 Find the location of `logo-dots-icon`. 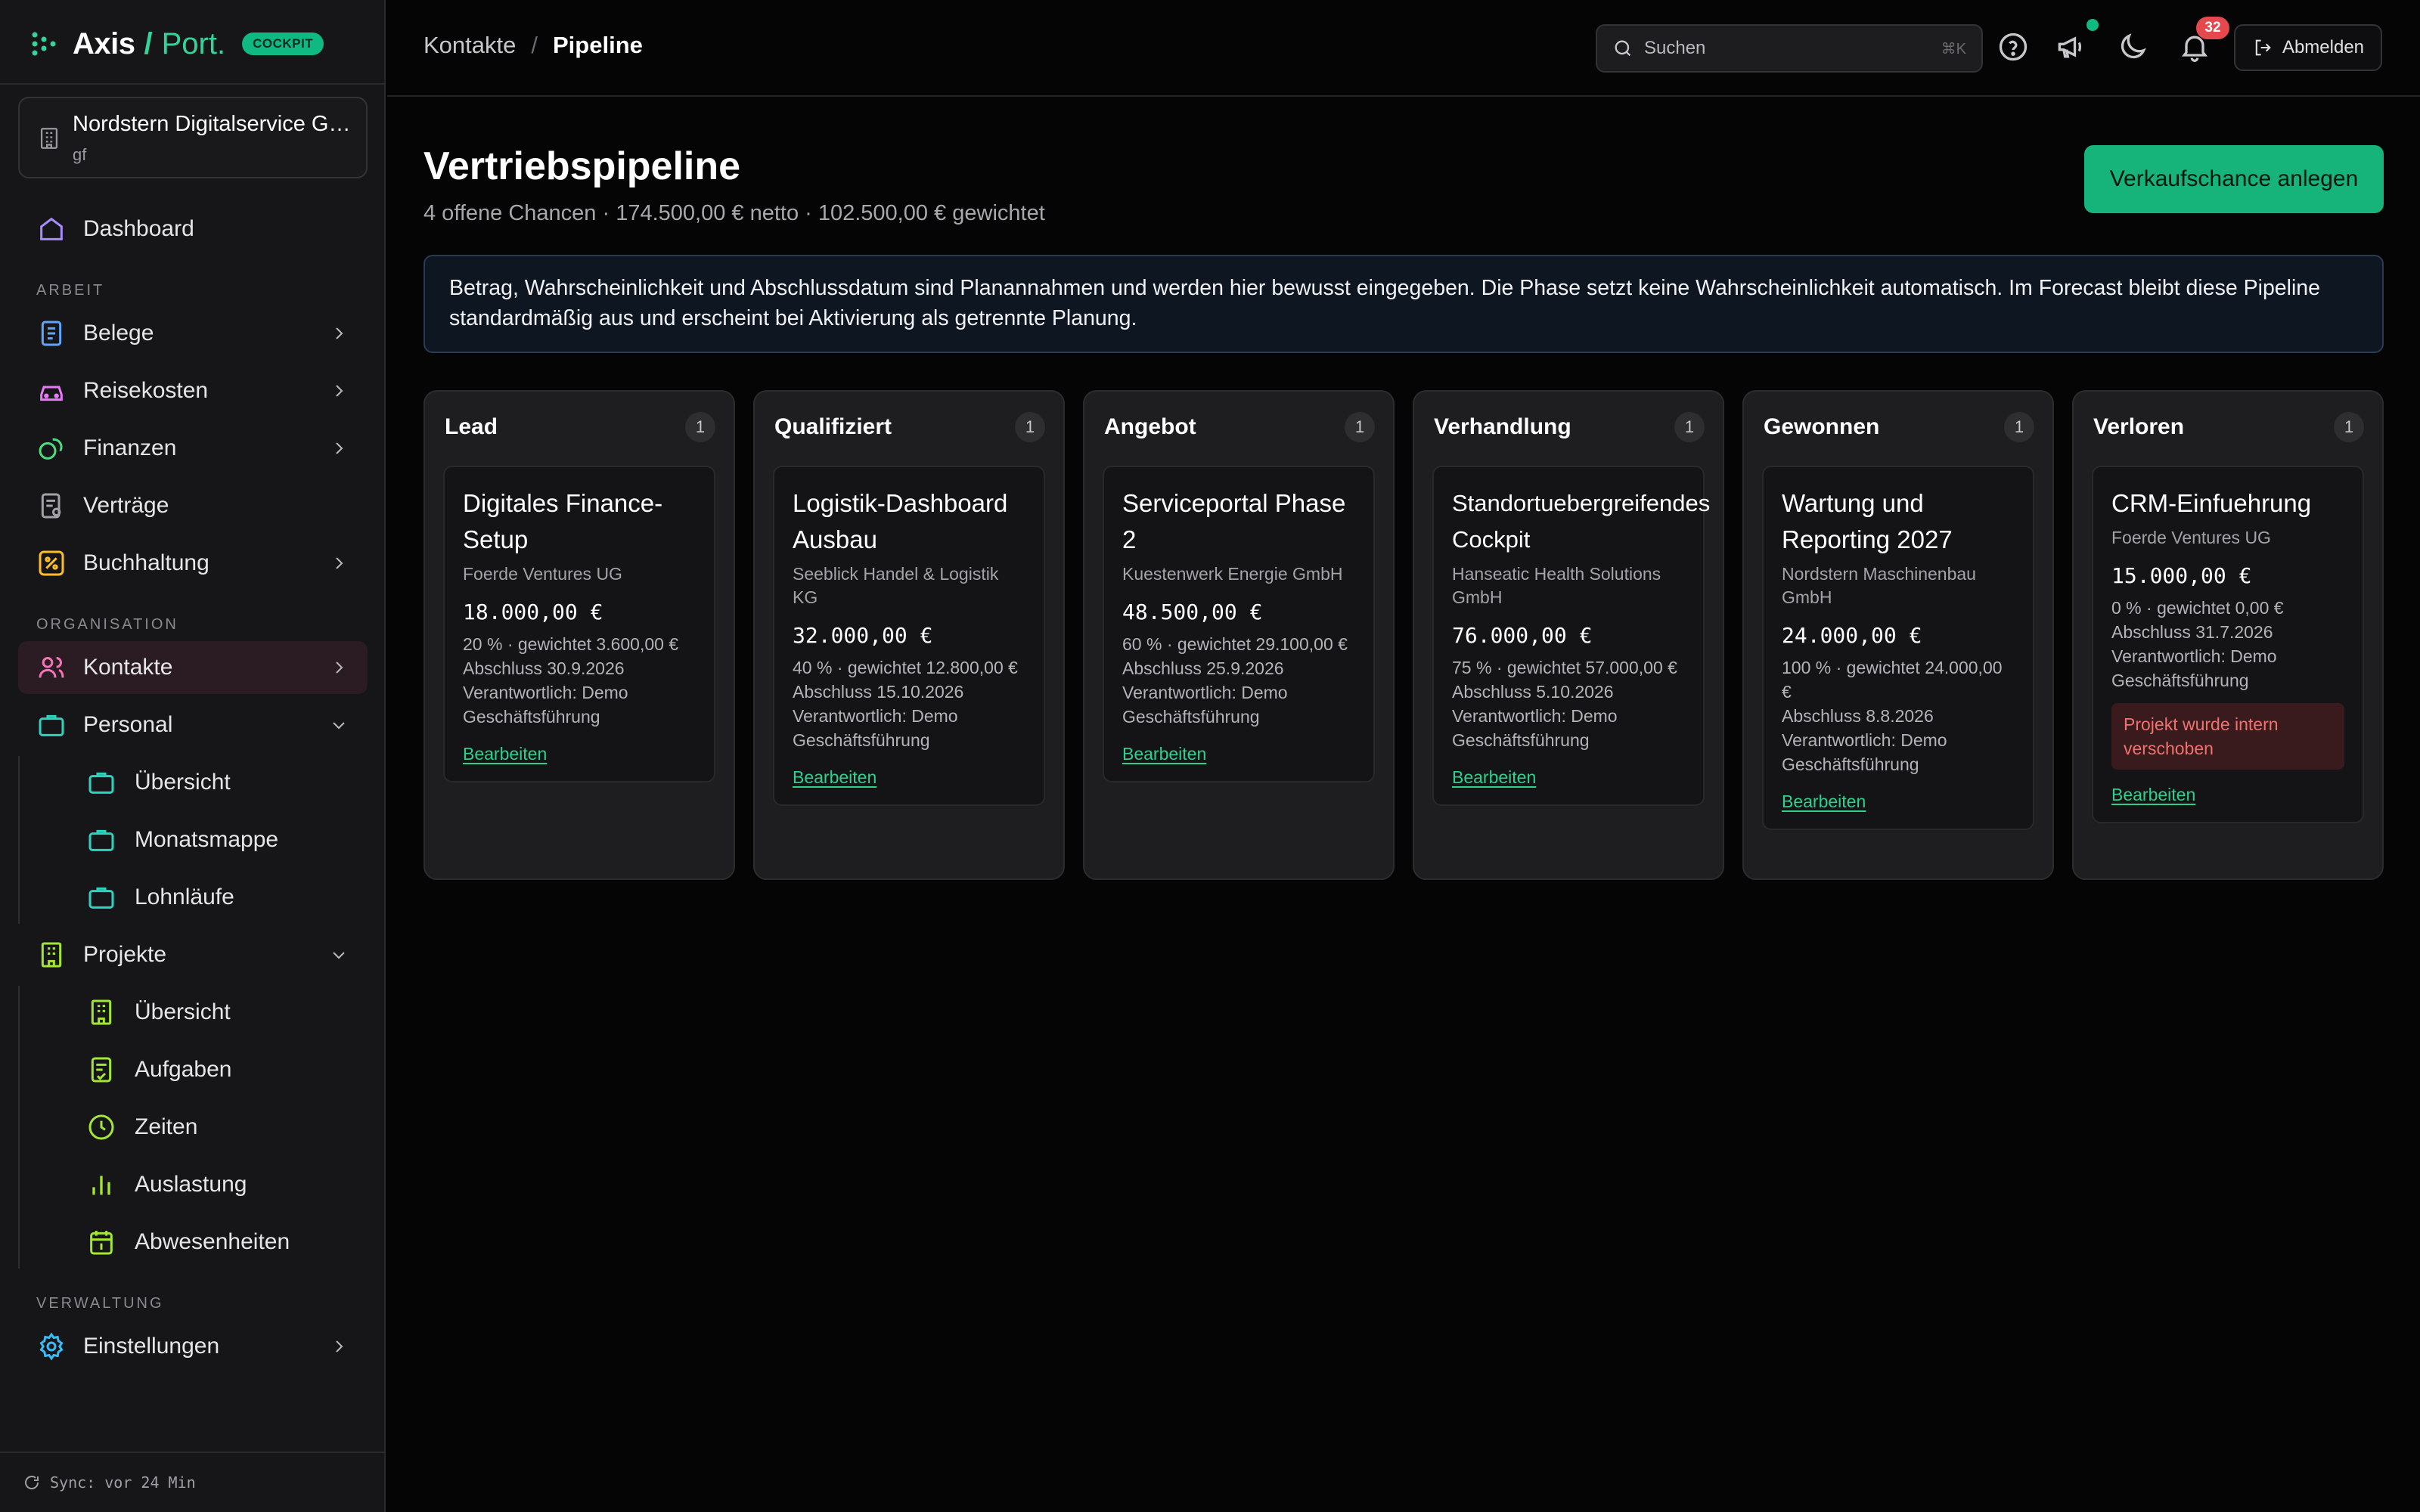

logo-dots-icon is located at coordinates (44, 44).